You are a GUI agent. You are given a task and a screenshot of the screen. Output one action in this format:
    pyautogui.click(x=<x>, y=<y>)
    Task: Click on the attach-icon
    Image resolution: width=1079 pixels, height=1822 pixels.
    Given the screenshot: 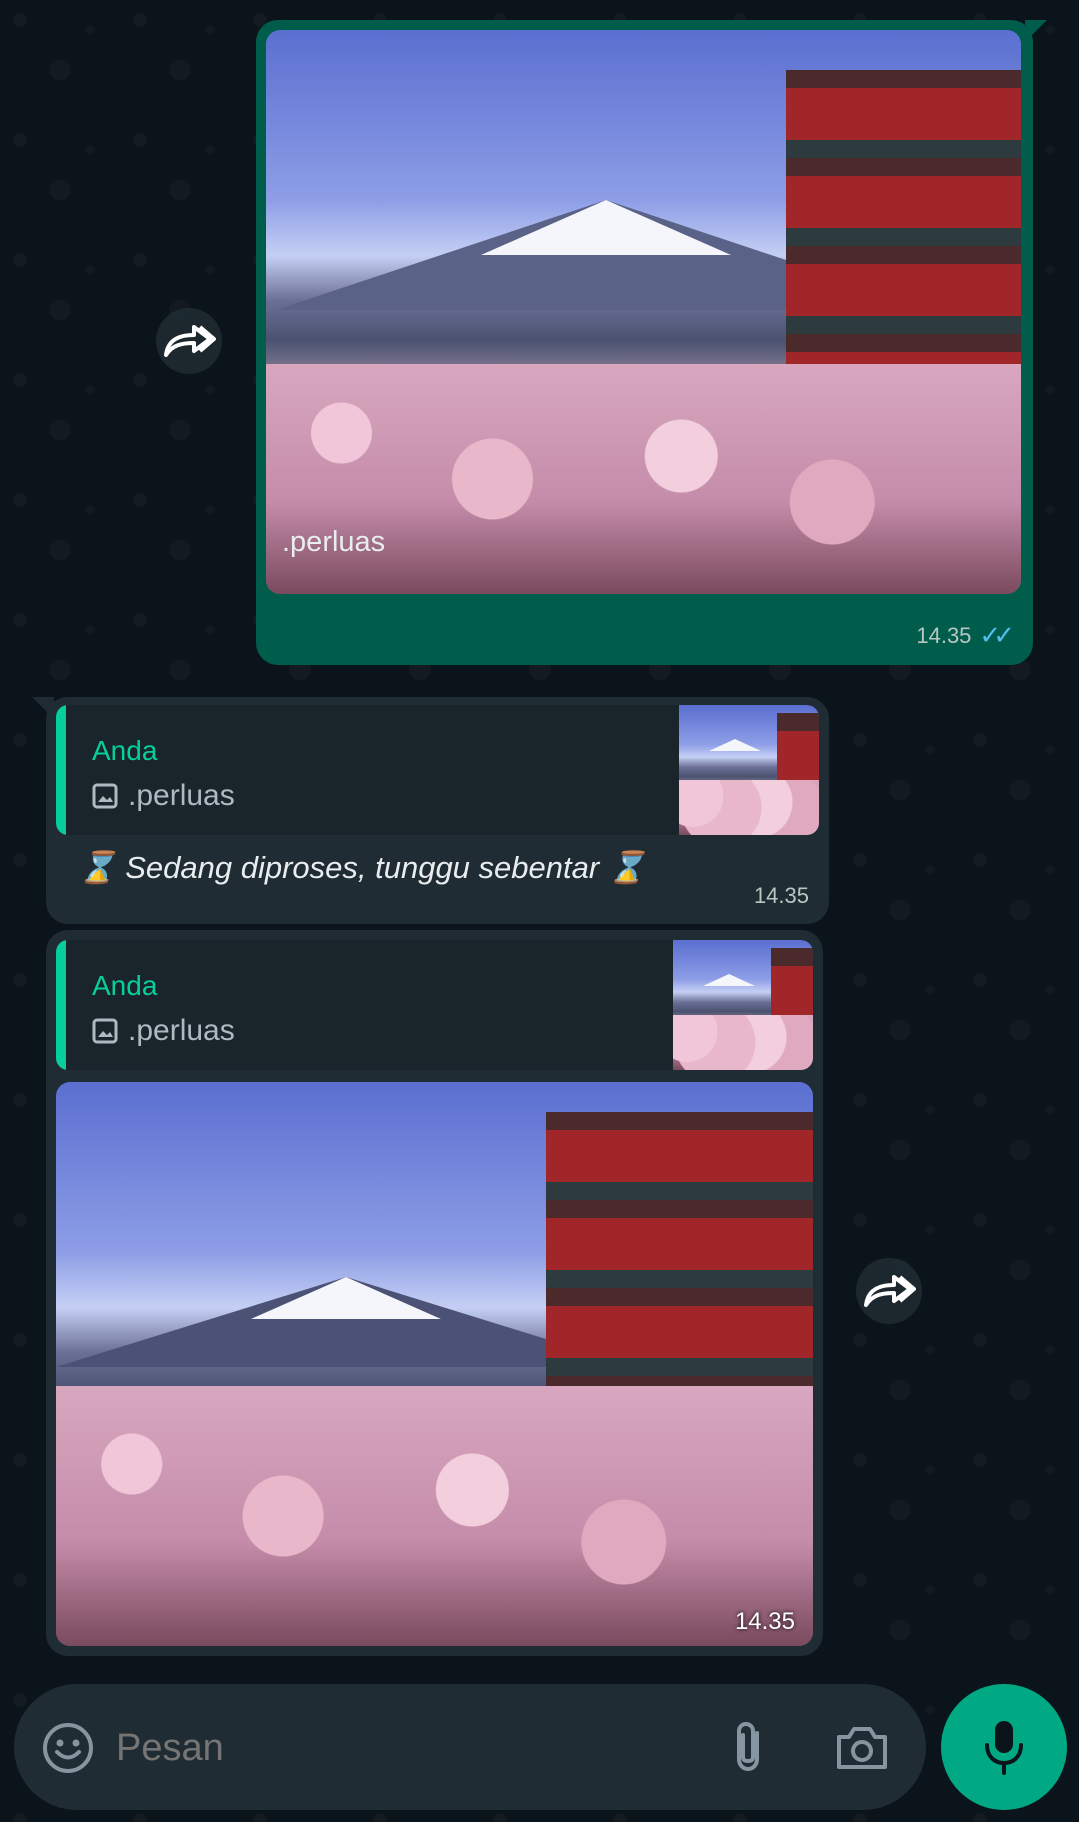 What is the action you would take?
    pyautogui.click(x=748, y=1746)
    